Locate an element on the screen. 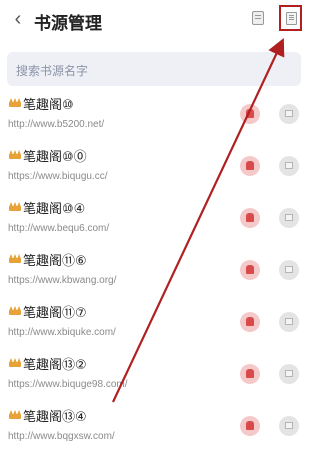 This screenshot has height=456, width=320. list-item: 笔趣阁⑩④ http://www.bequ6.com/ is located at coordinates (158, 222).